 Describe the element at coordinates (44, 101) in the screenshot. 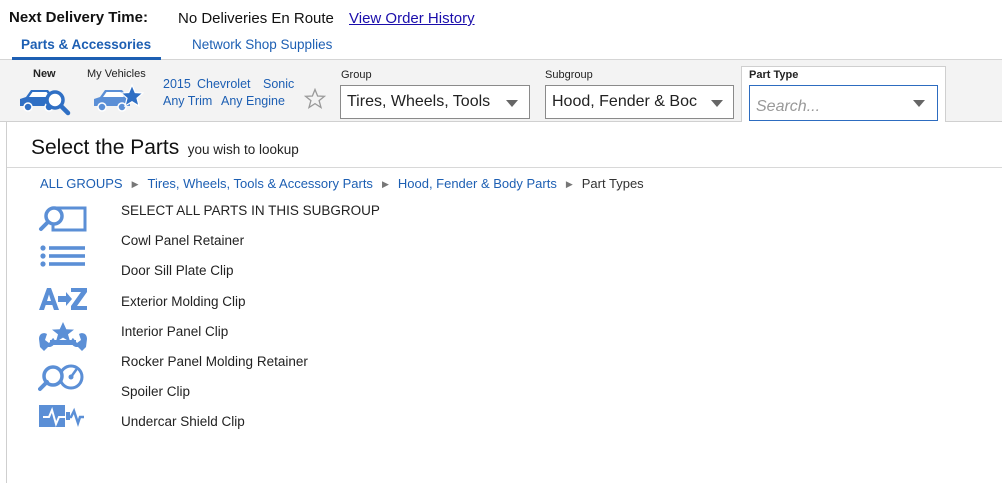

I see `new-vehicle-search-icon` at that location.